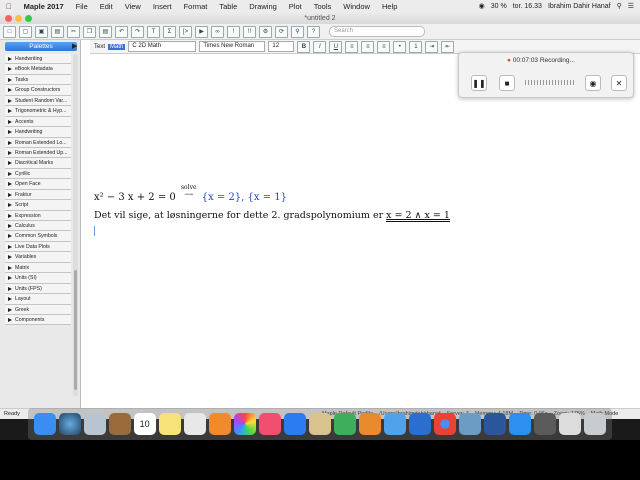  Describe the element at coordinates (99, 47) in the screenshot. I see `text-mode-button: Text` at that location.